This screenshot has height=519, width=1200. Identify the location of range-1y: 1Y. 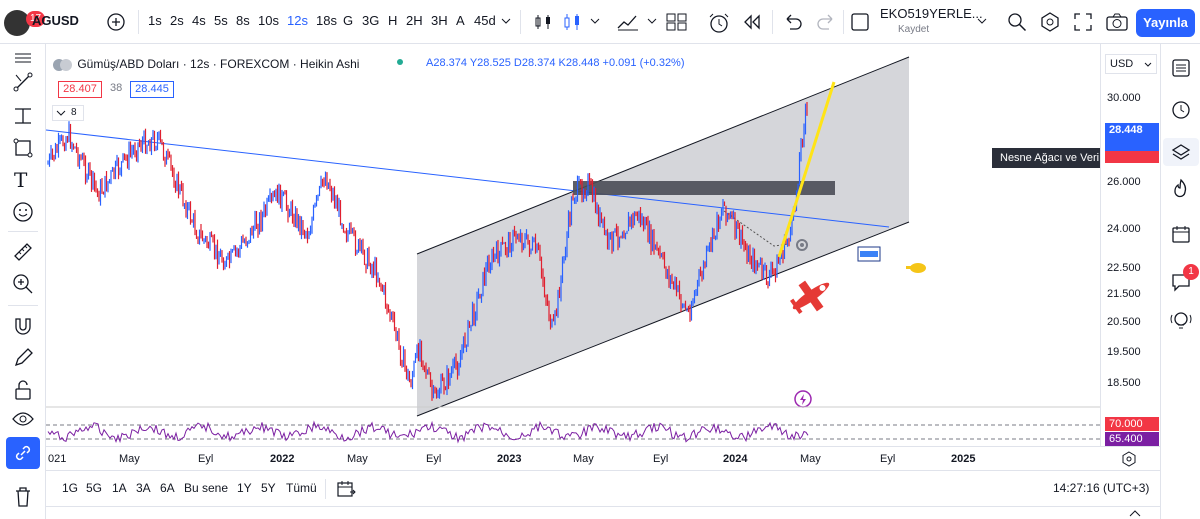
(244, 488).